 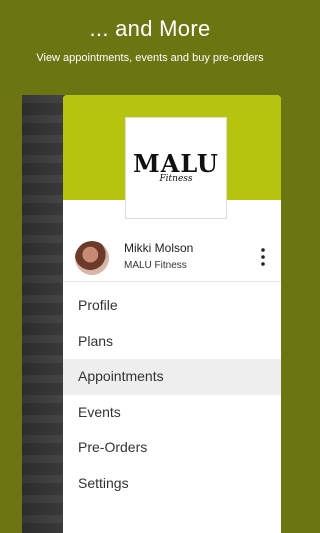 What do you see at coordinates (172, 413) in the screenshot?
I see `menu-item-events: Events` at bounding box center [172, 413].